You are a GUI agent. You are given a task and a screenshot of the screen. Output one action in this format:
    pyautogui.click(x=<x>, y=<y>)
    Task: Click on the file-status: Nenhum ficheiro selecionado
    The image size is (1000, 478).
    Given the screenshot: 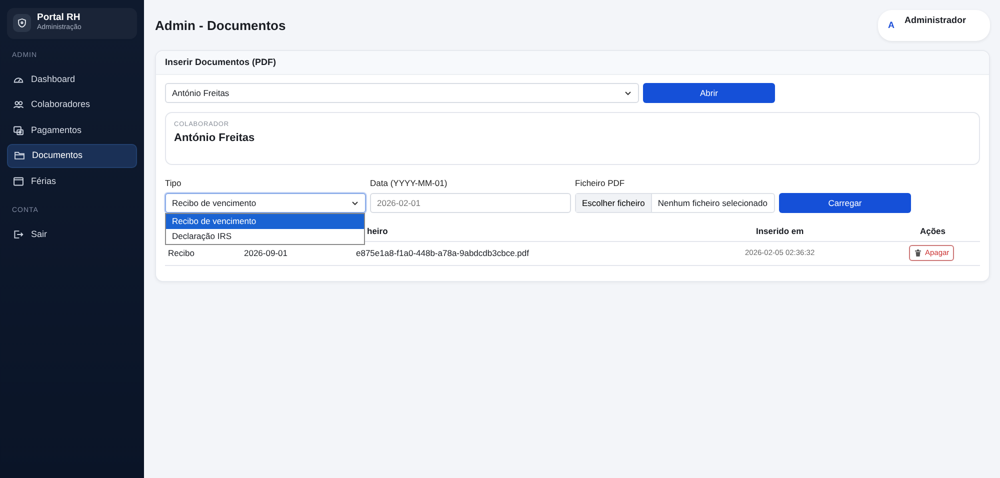 What is the action you would take?
    pyautogui.click(x=712, y=203)
    